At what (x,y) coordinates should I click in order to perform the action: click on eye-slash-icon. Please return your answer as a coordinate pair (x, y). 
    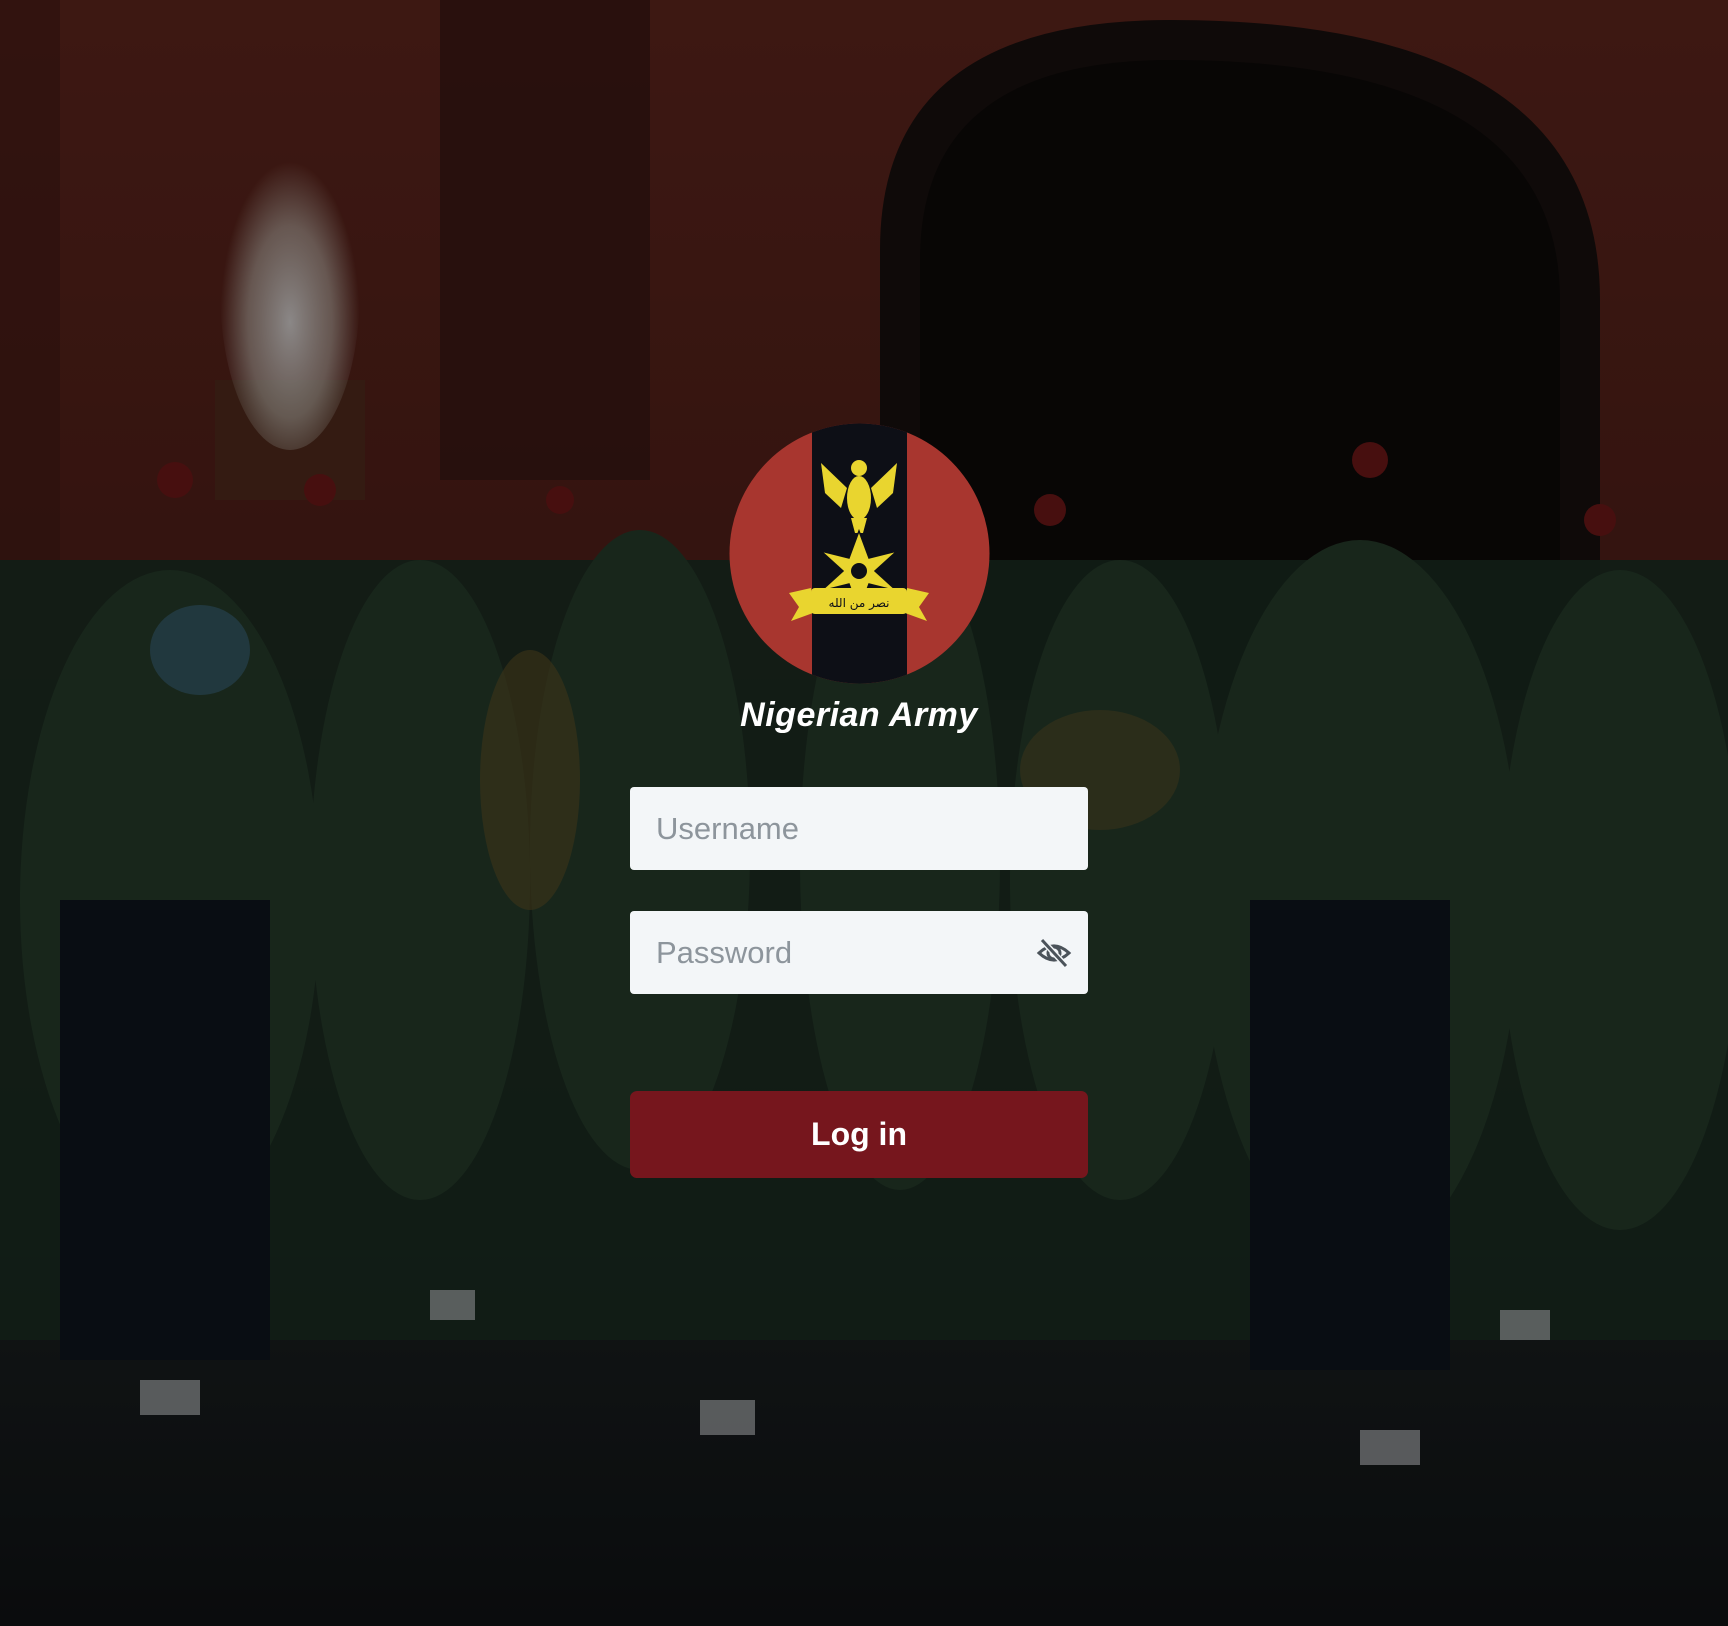
    Looking at the image, I should click on (1054, 953).